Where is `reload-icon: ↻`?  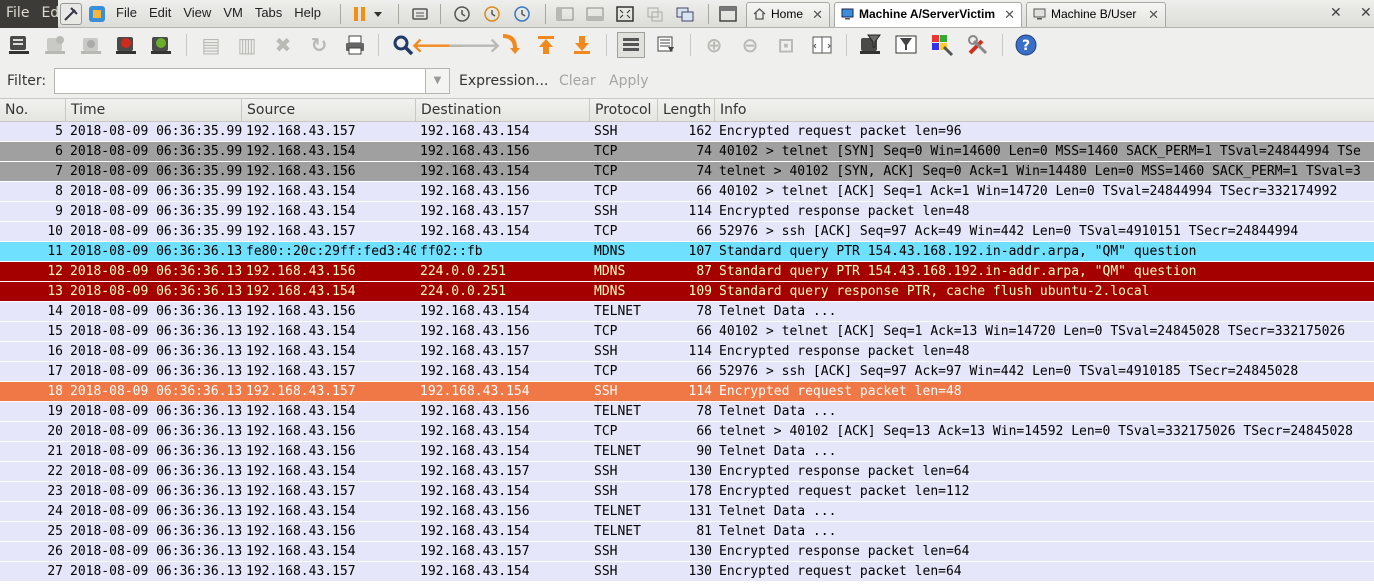
reload-icon: ↻ is located at coordinates (319, 45).